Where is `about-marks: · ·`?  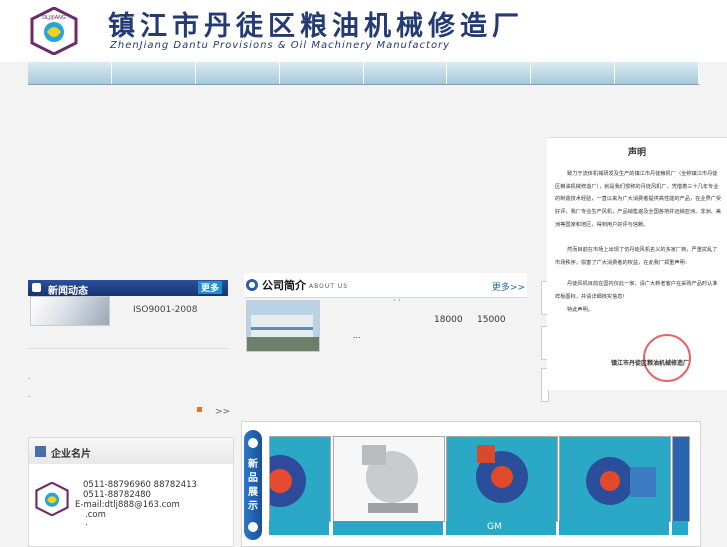 about-marks: · · is located at coordinates (397, 300).